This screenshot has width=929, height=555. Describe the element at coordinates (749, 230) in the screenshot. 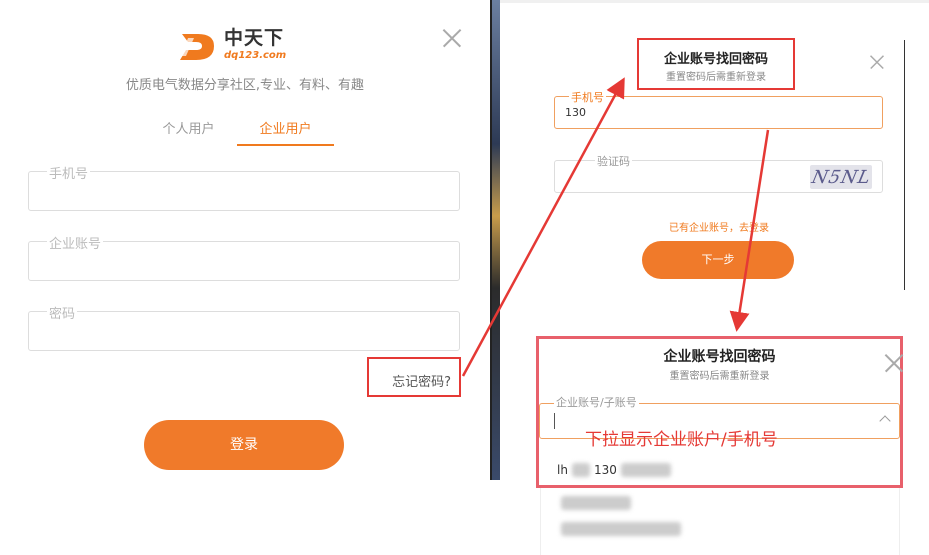

I see `arrow-to-step2` at that location.